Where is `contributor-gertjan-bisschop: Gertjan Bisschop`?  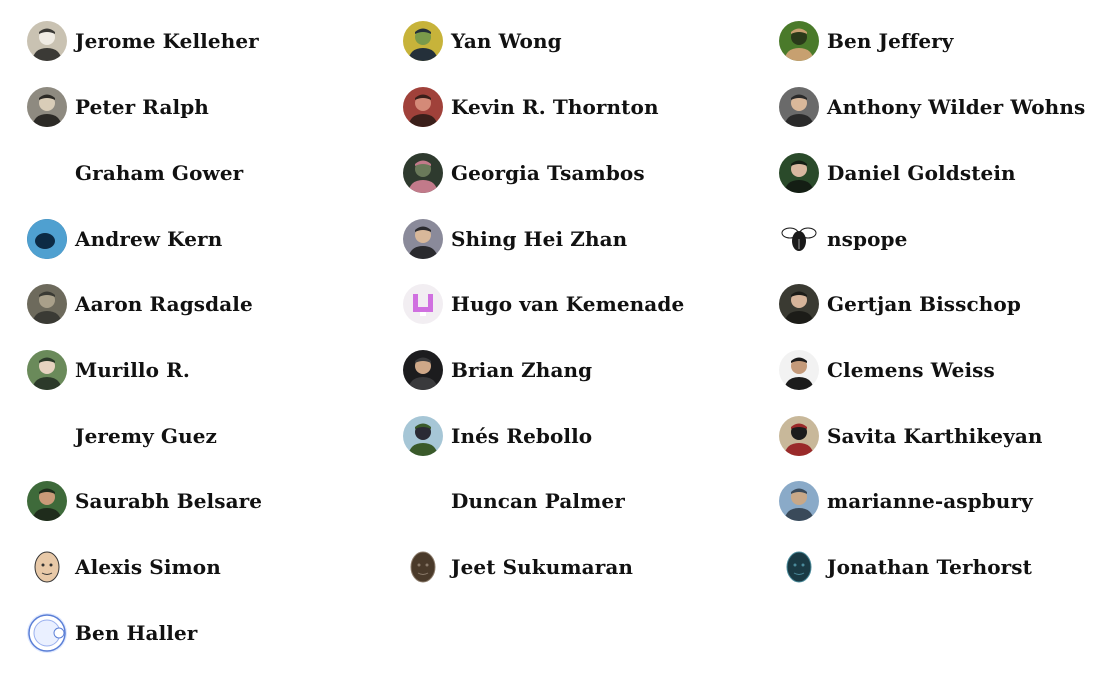 contributor-gertjan-bisschop: Gertjan Bisschop is located at coordinates (900, 304).